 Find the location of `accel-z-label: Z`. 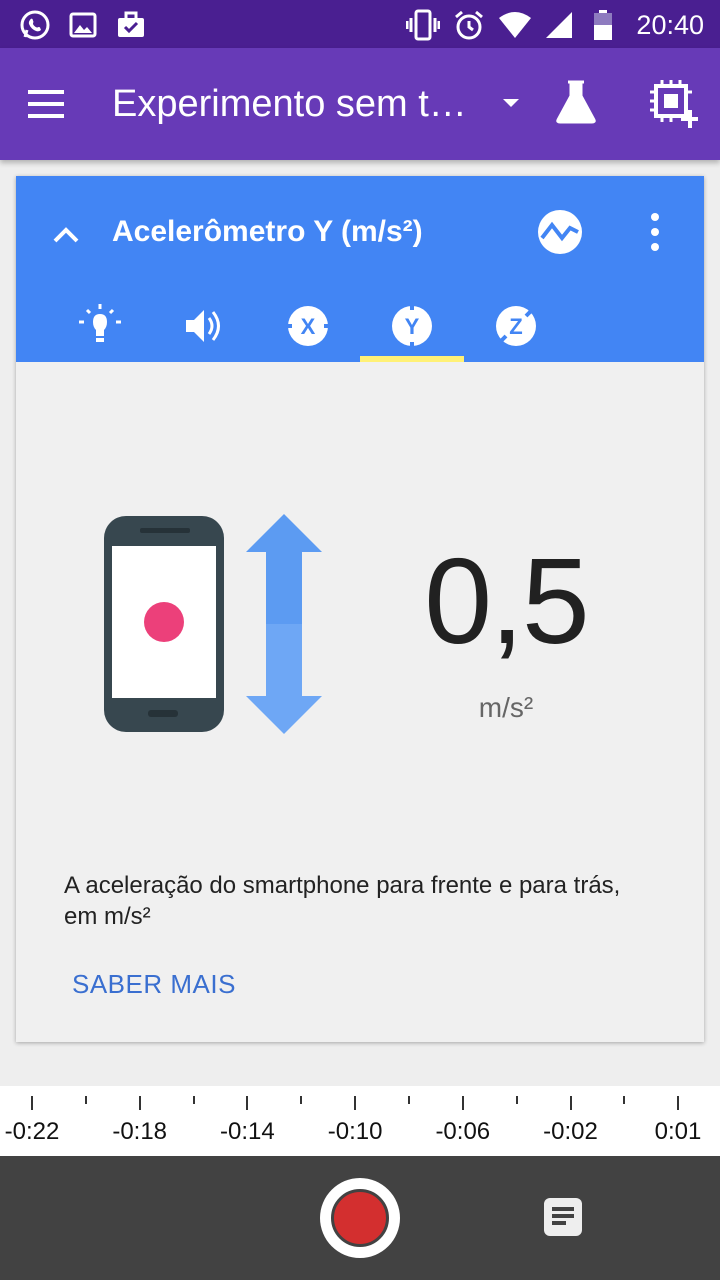

accel-z-label: Z is located at coordinates (515, 326).